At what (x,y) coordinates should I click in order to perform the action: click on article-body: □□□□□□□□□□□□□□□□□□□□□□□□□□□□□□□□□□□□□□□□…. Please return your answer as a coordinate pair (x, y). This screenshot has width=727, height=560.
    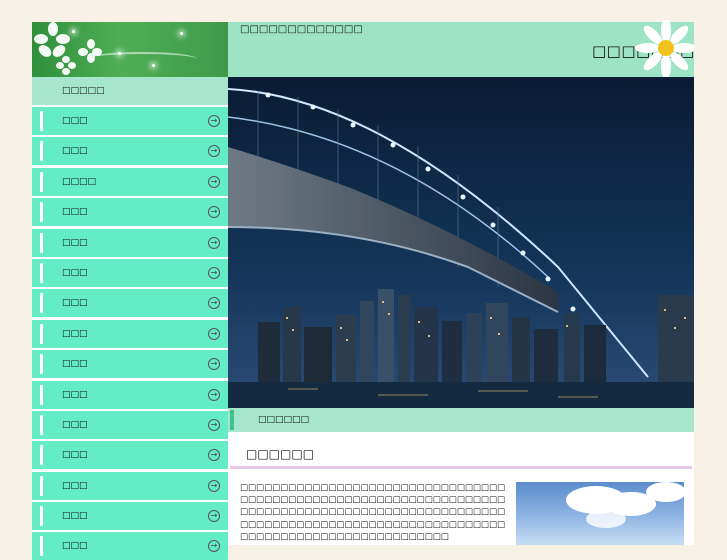
    Looking at the image, I should click on (373, 512).